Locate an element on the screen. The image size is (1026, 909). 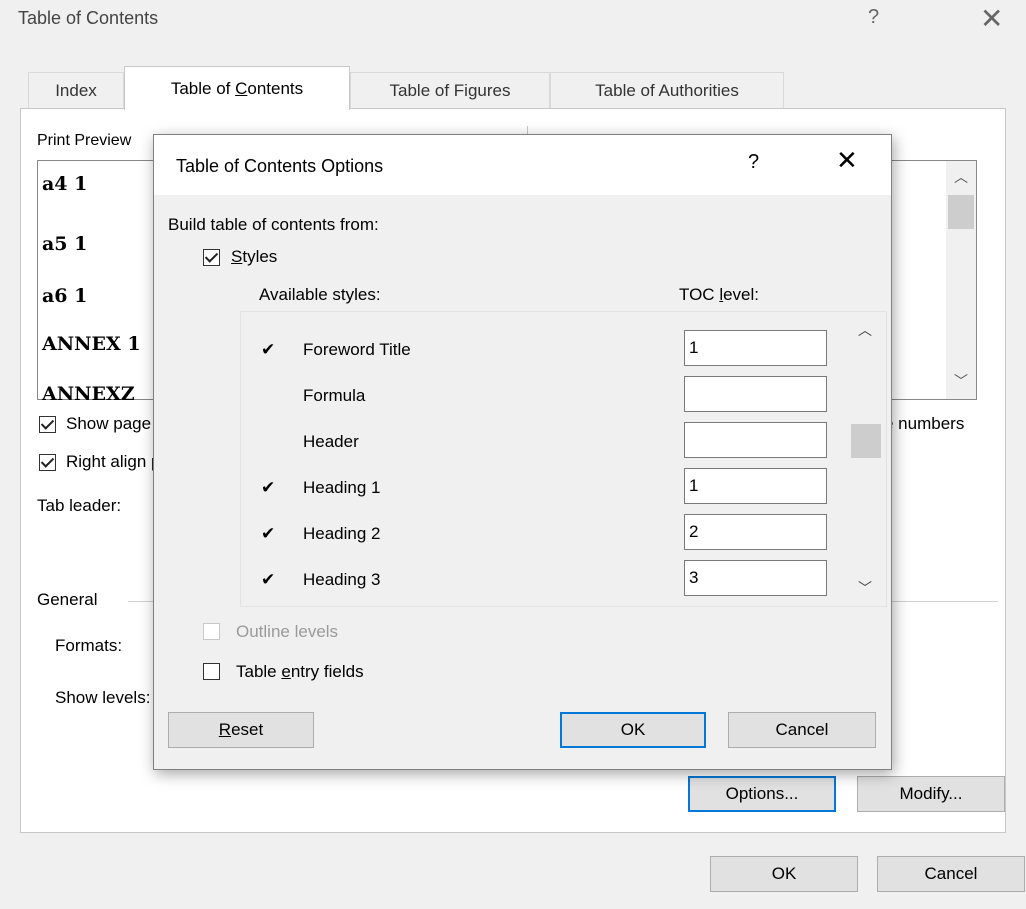
outline-levels-checkbox is located at coordinates (211, 631).